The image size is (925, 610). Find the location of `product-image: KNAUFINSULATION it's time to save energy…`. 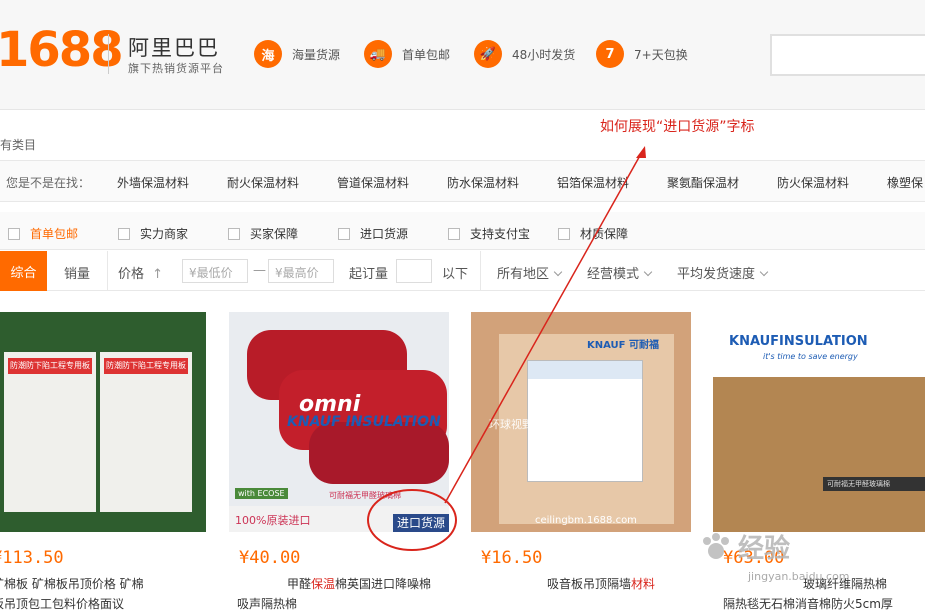

product-image: KNAUFINSULATION it's time to save energy… is located at coordinates (819, 422).